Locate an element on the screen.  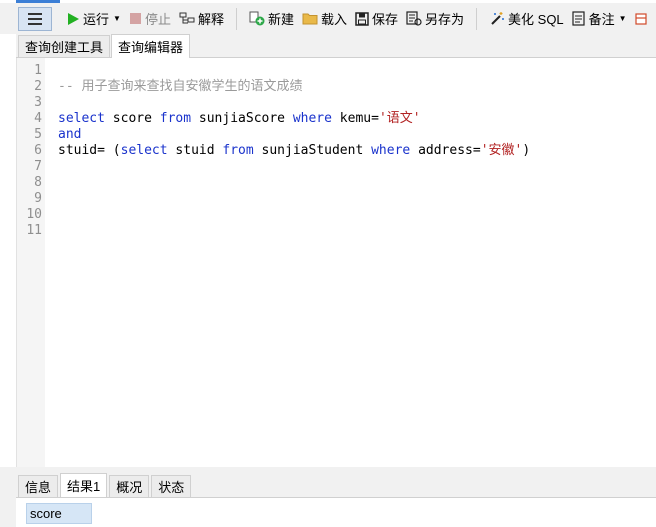
line-number: 9 is located at coordinates (38, 198).